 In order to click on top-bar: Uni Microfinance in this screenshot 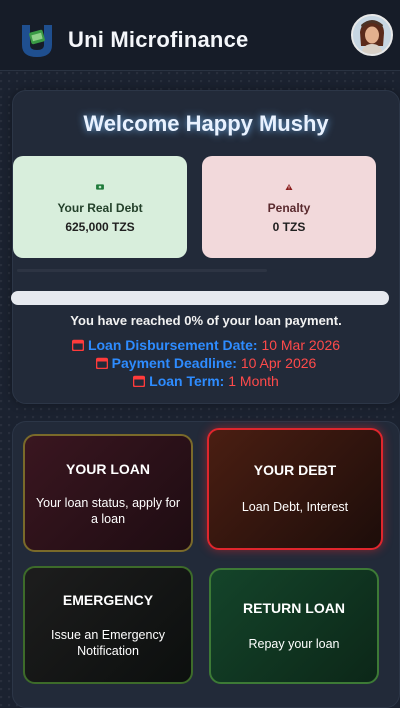, I will do `click(200, 35)`.